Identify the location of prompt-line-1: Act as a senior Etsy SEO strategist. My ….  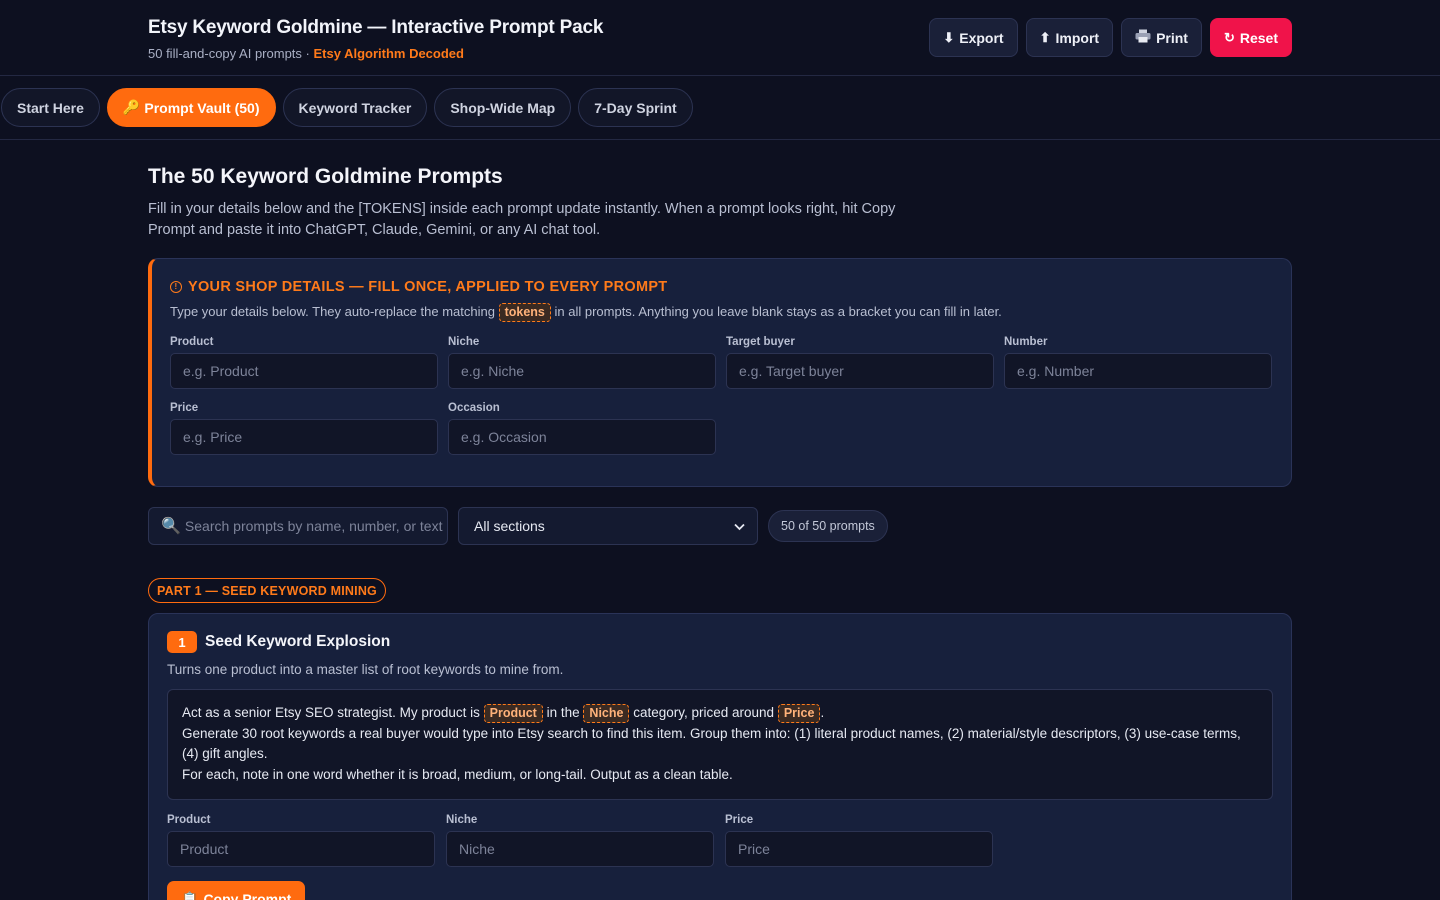
(720, 713).